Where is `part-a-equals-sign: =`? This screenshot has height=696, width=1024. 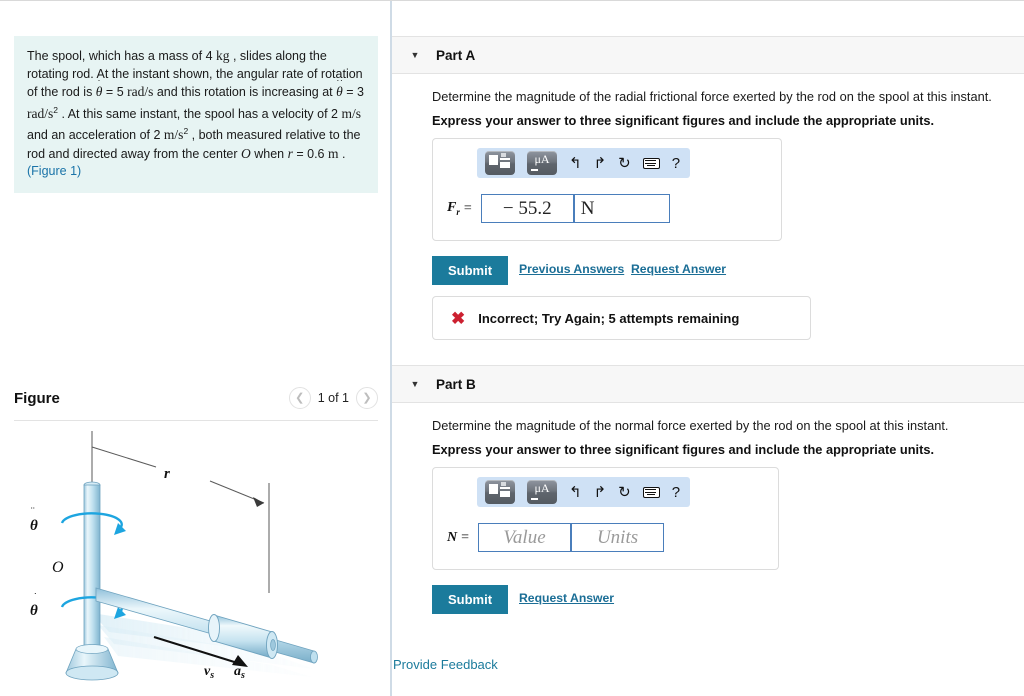 part-a-equals-sign: = is located at coordinates (467, 208).